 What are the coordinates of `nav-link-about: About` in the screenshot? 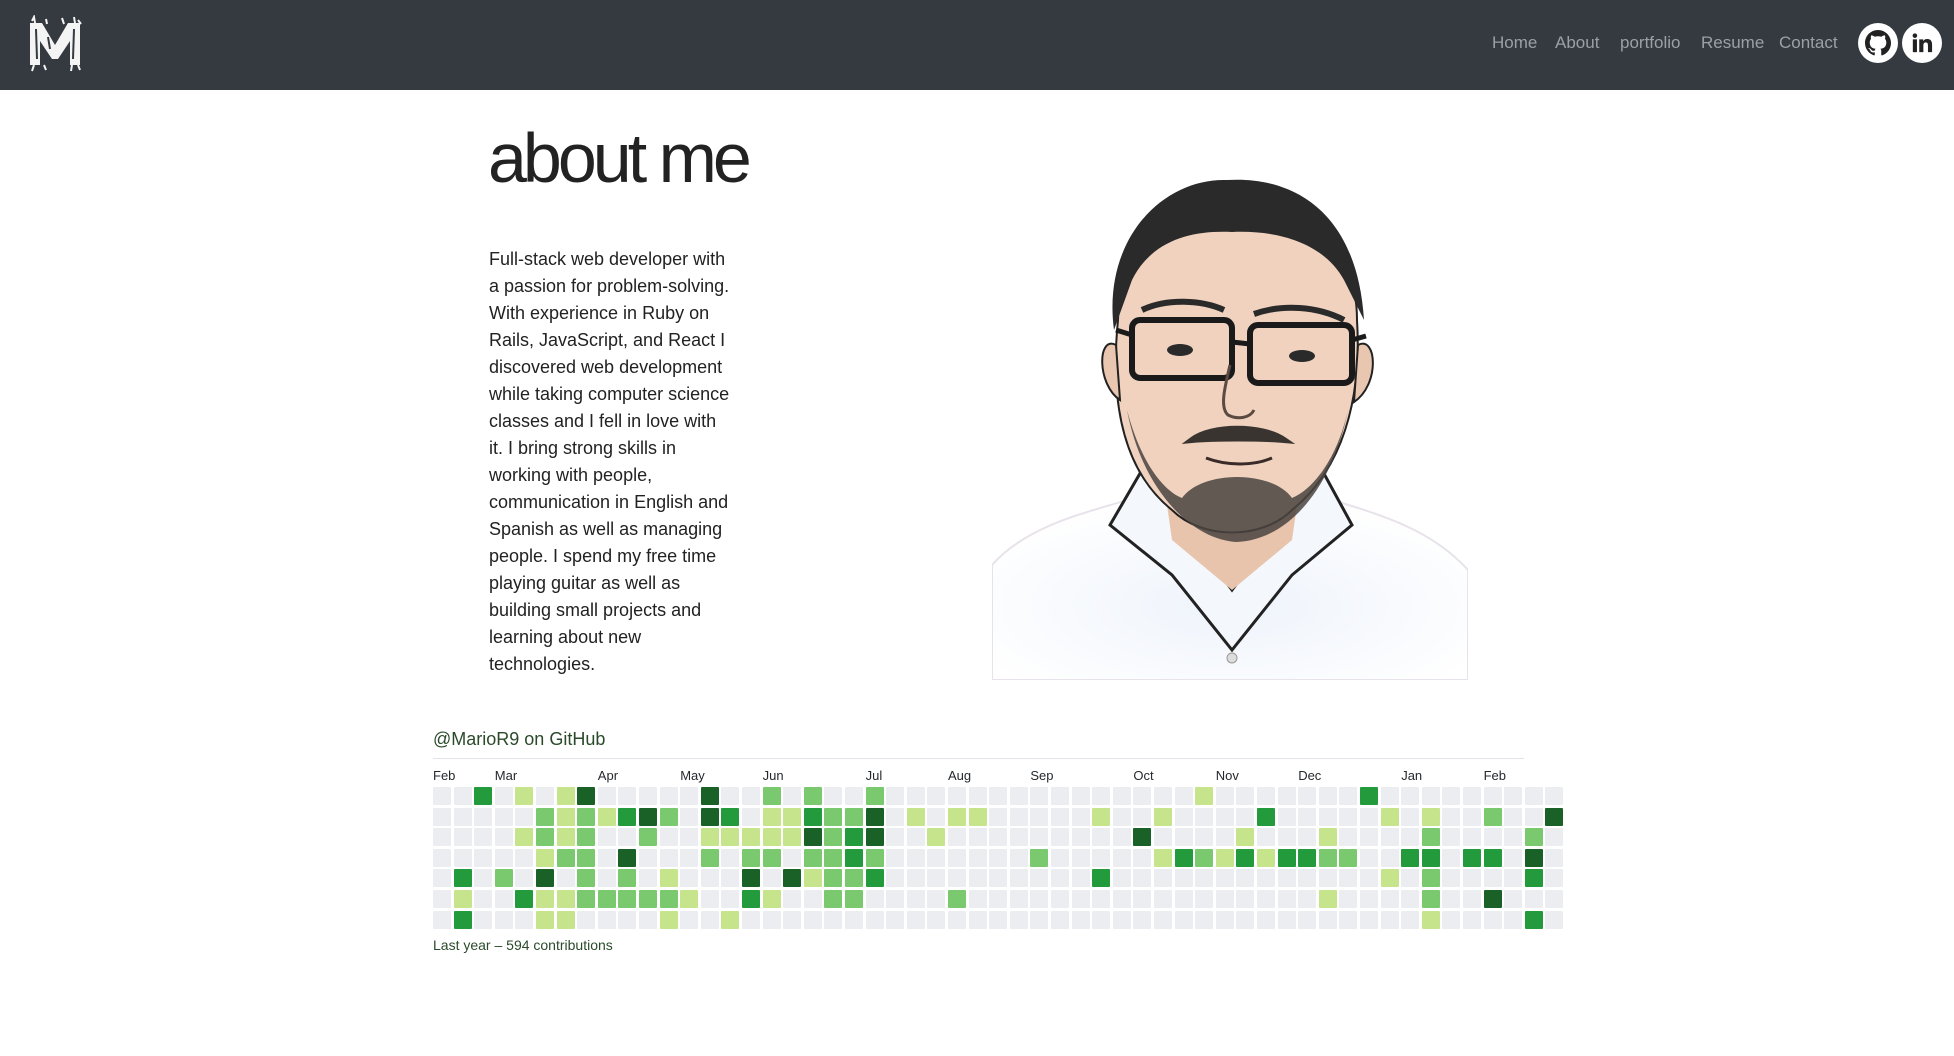 It's located at (1577, 43).